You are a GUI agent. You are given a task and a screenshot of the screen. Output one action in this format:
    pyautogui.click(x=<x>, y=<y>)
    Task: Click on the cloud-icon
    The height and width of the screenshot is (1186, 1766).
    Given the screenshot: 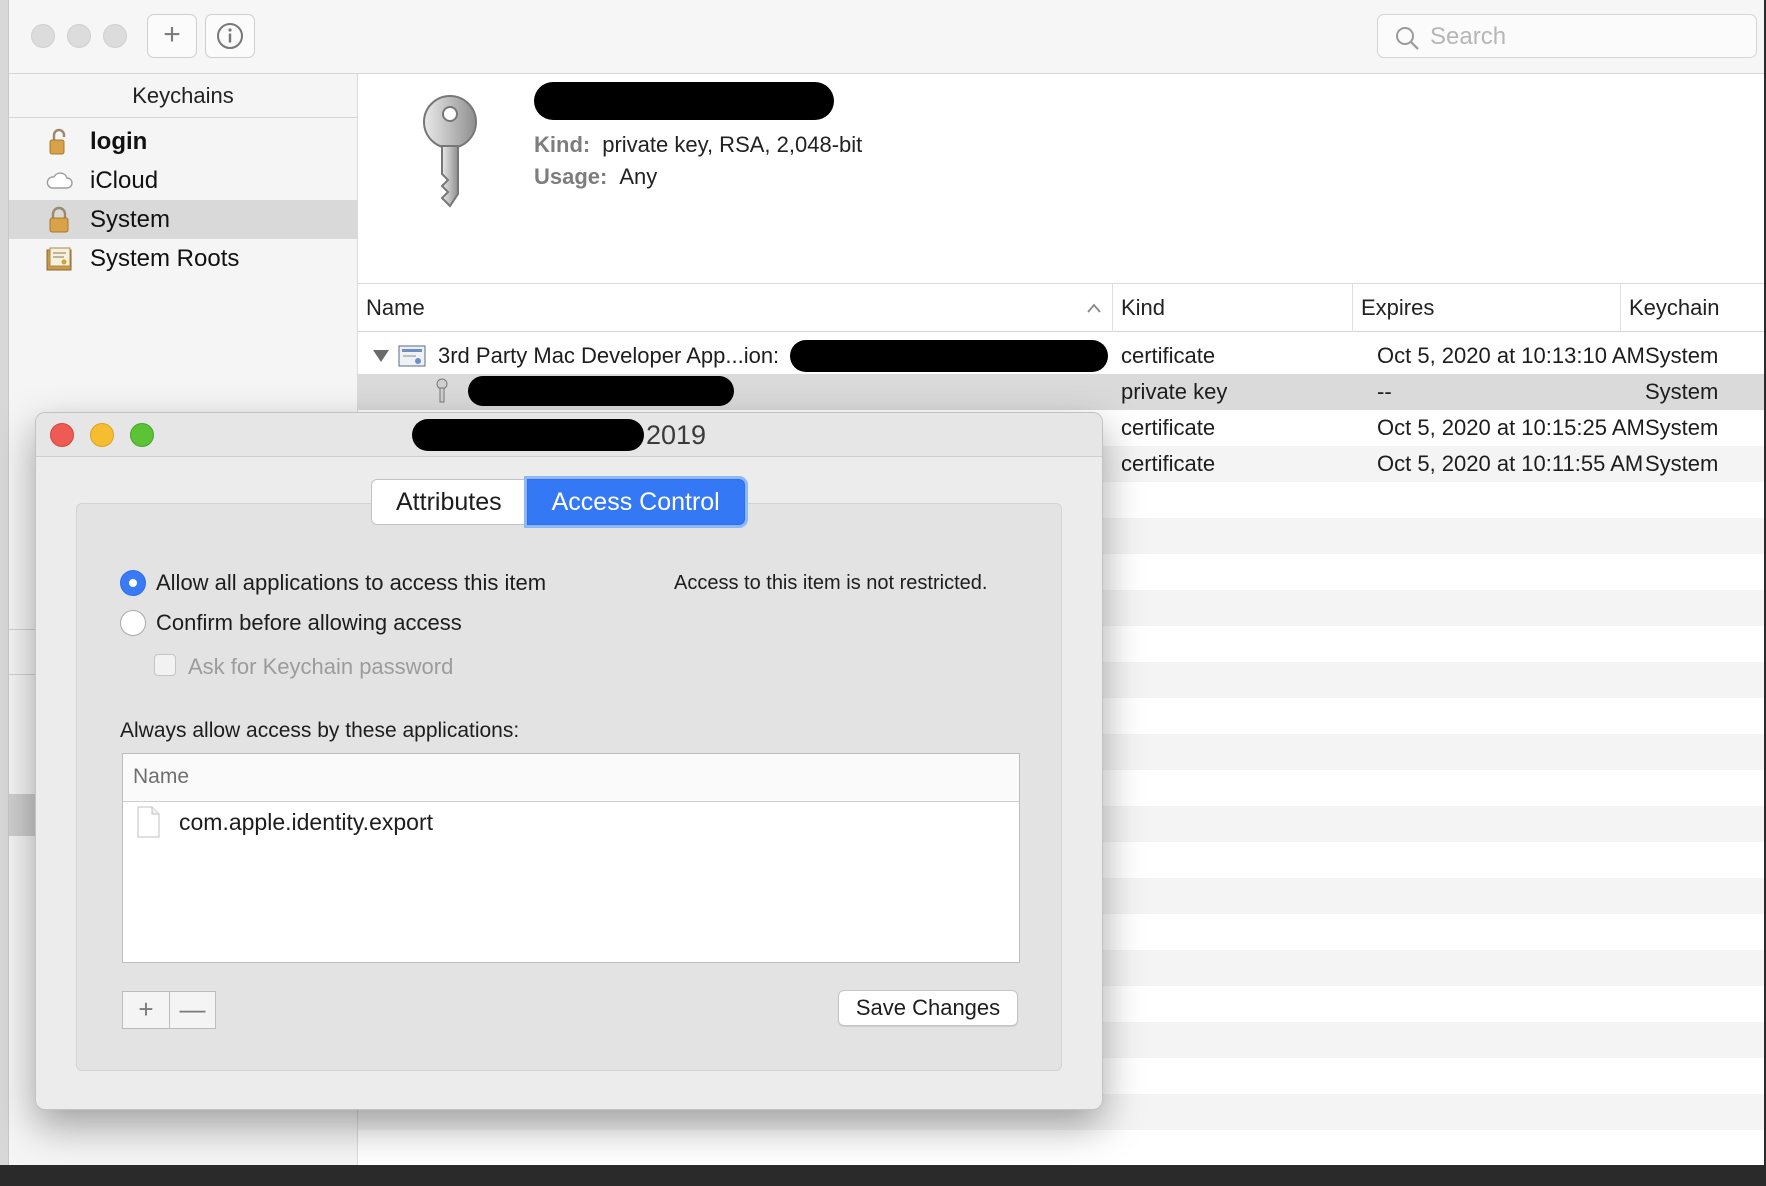 What is the action you would take?
    pyautogui.click(x=59, y=180)
    